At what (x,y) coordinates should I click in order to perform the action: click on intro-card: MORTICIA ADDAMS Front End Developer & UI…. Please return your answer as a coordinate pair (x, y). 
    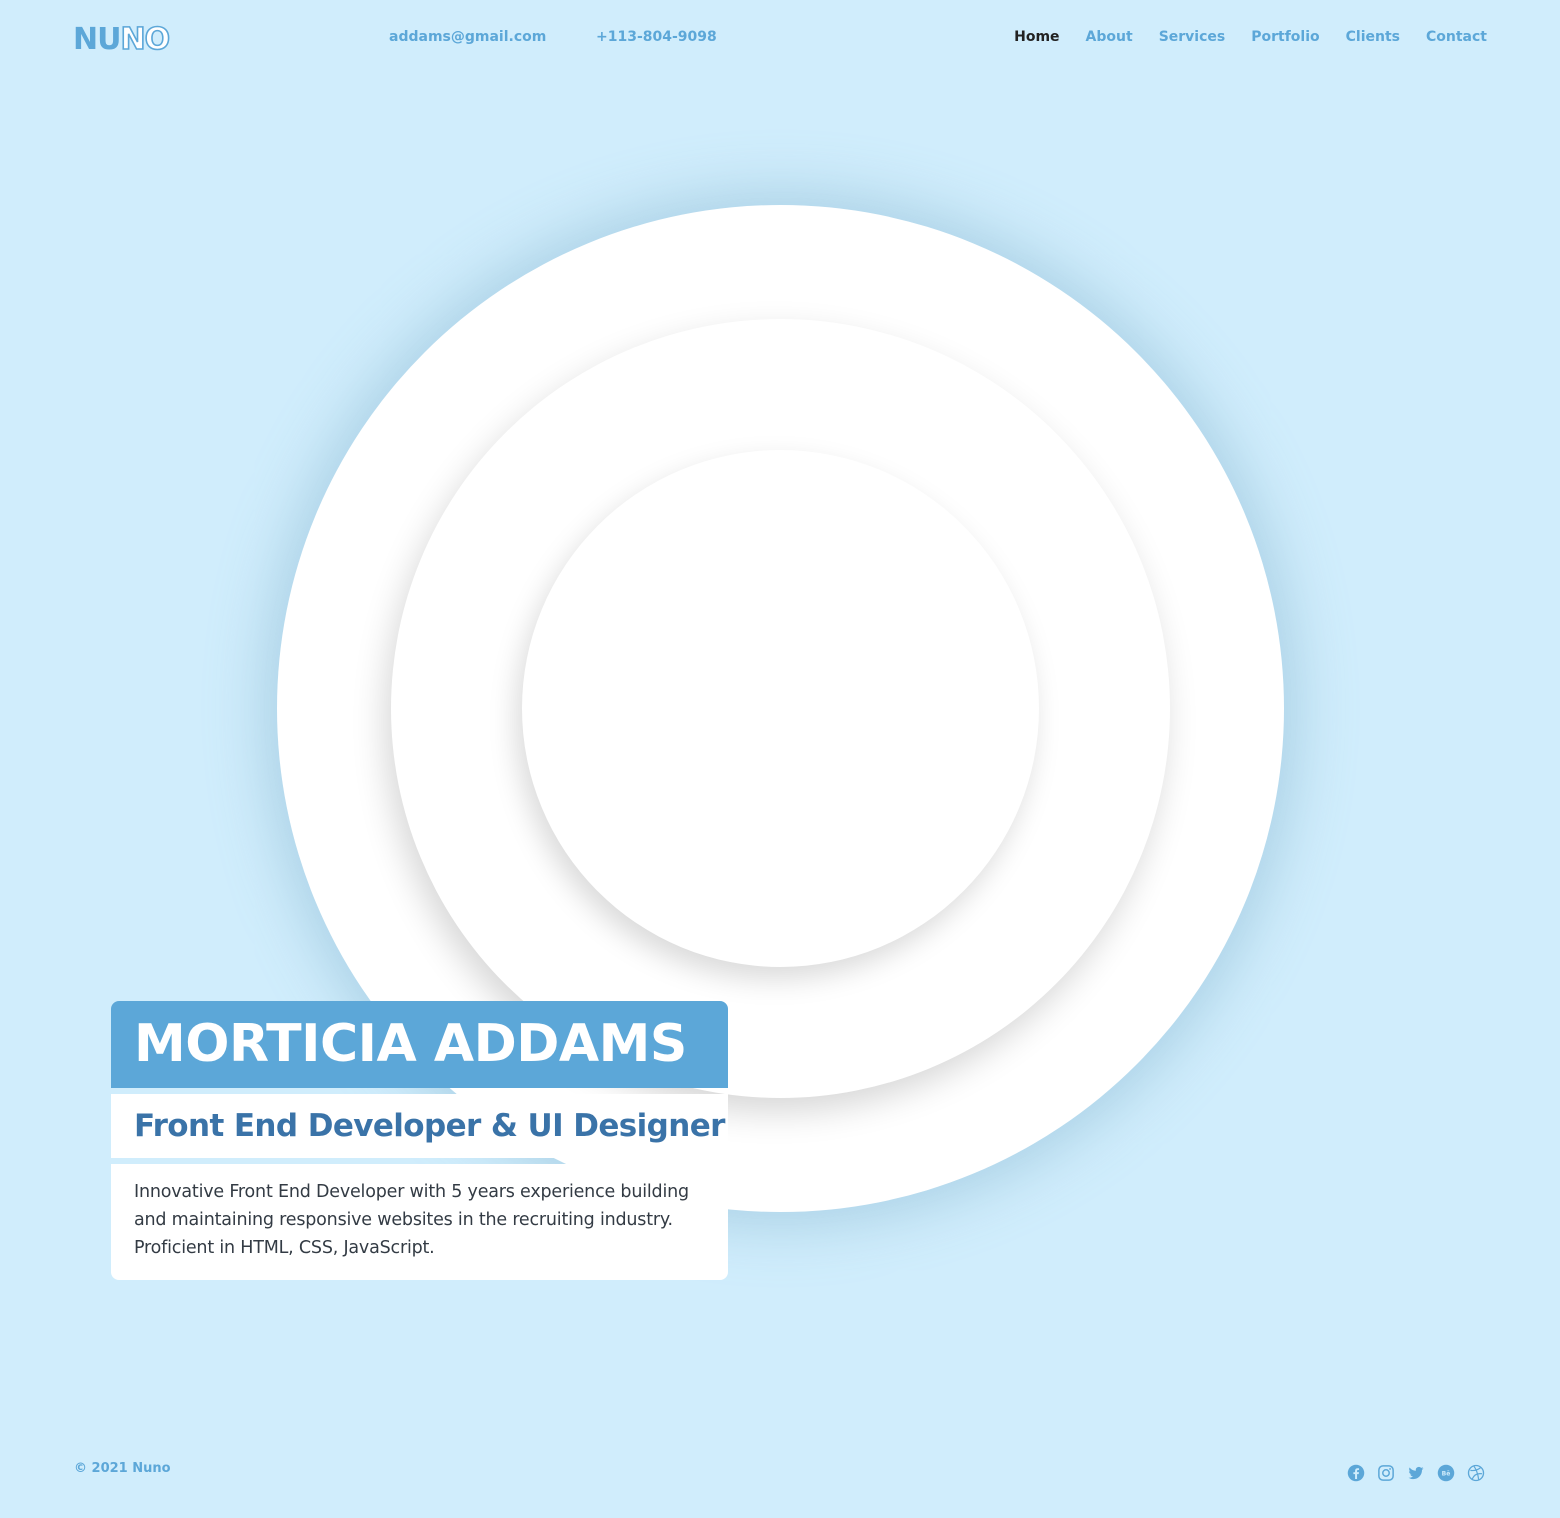
    Looking at the image, I should click on (419, 1140).